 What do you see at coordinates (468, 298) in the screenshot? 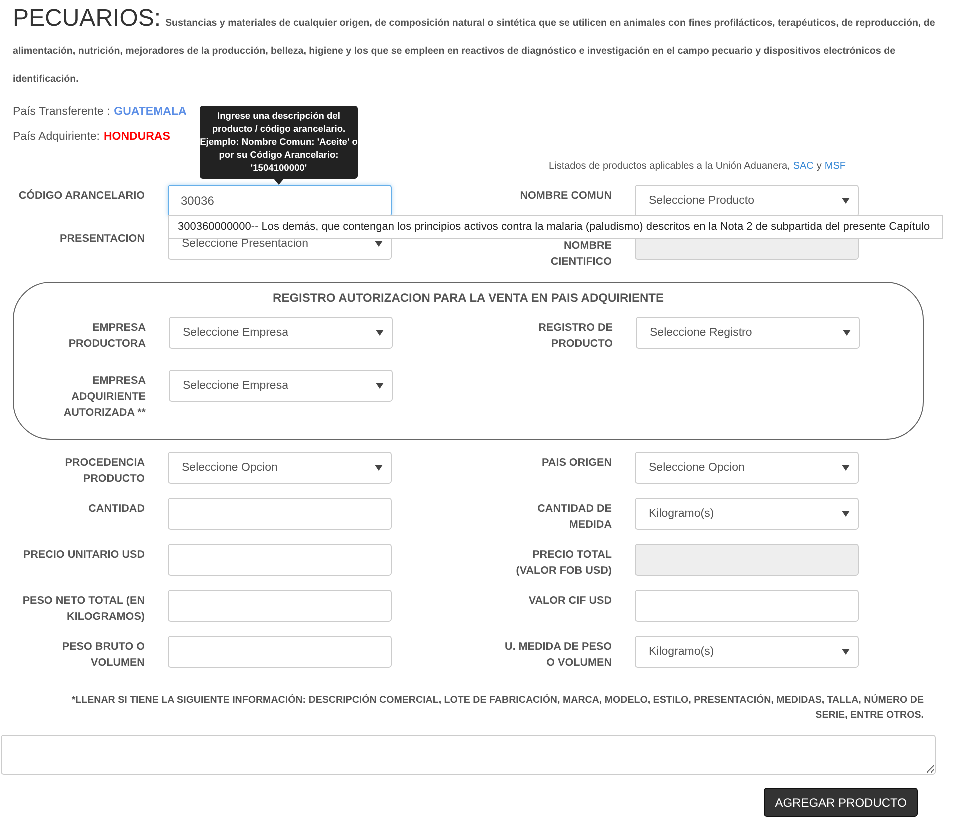
I see `section-title: REGISTRO AUTORIZACION PARA LA VENTA EN PAIS ADQUIRIENTE` at bounding box center [468, 298].